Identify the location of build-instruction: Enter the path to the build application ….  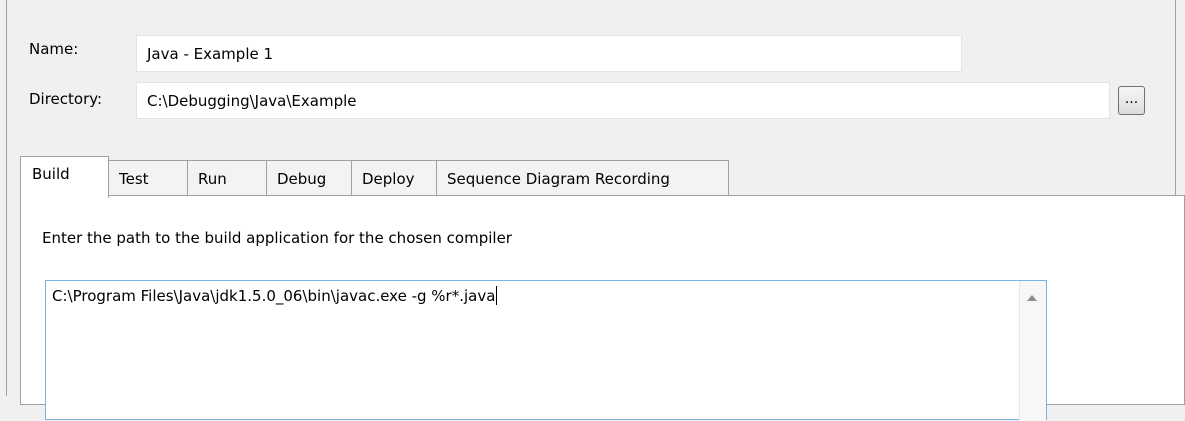
(277, 238).